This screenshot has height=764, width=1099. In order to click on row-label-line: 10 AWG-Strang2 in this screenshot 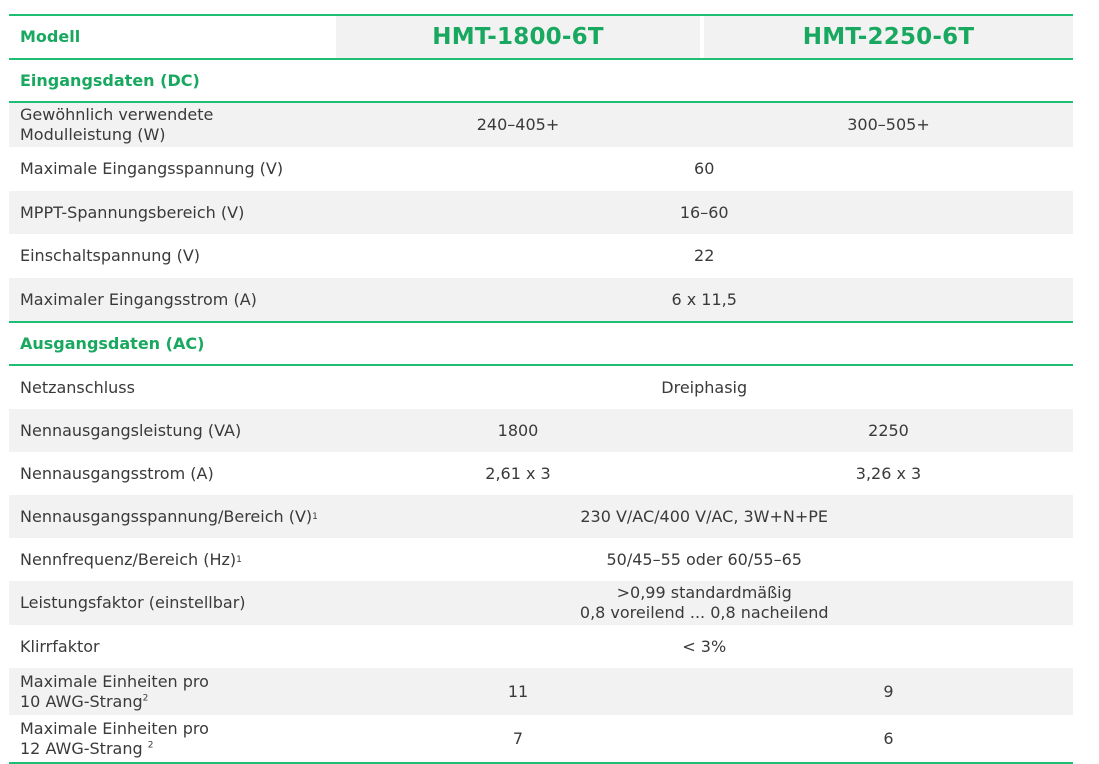, I will do `click(84, 702)`.